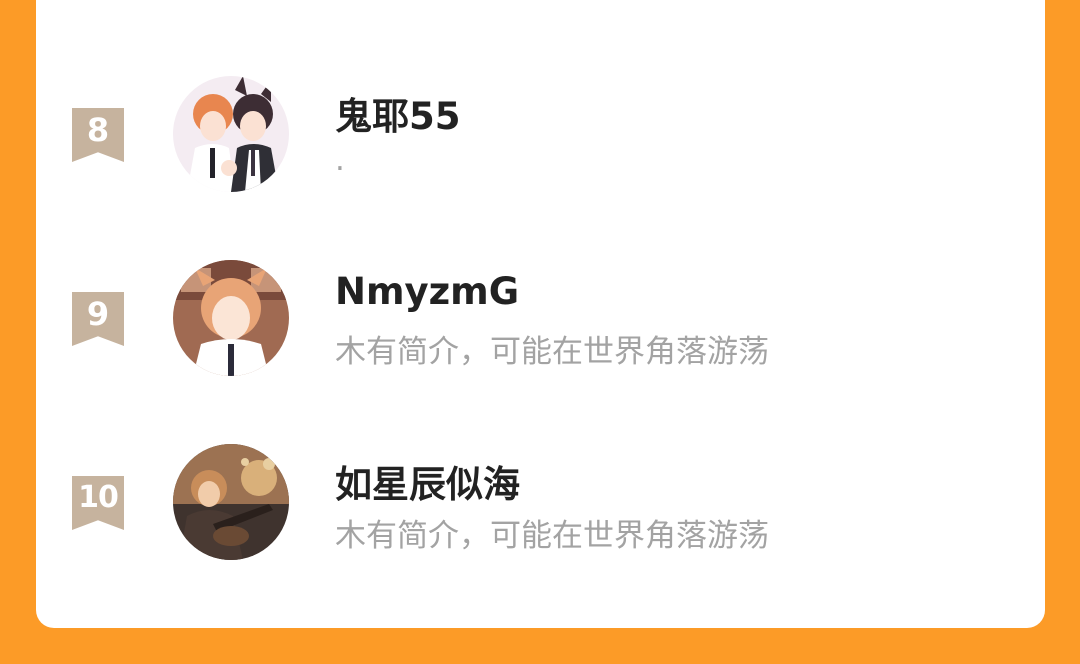  Describe the element at coordinates (427, 481) in the screenshot. I see `user-name: 如星辰似海` at that location.